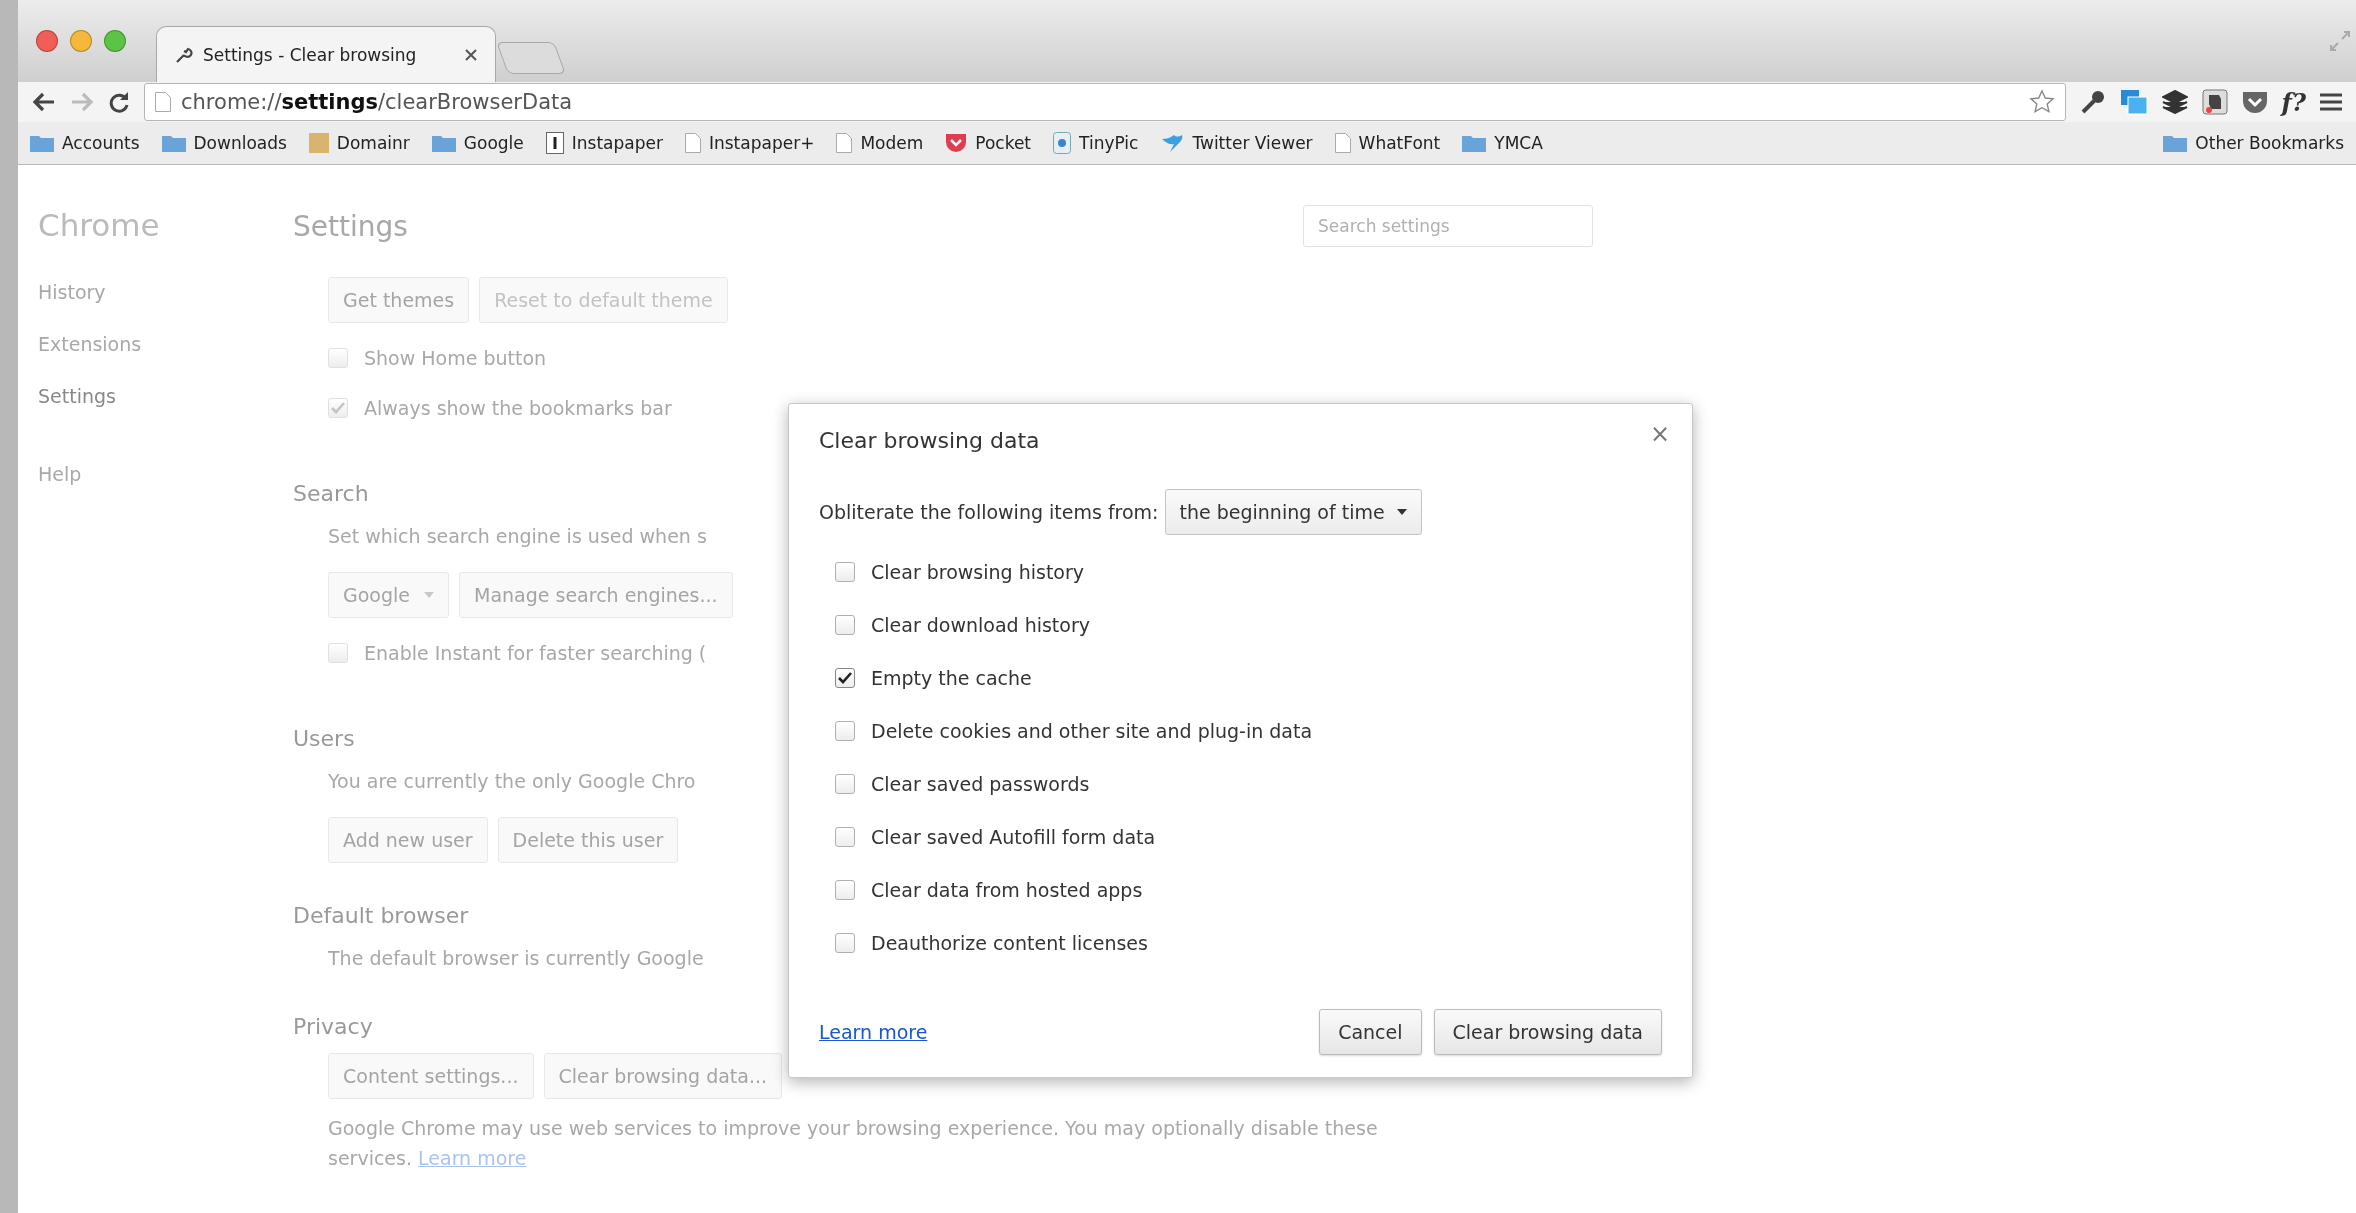 Image resolution: width=2356 pixels, height=1213 pixels. Describe the element at coordinates (1240, 889) in the screenshot. I see `data-option: Clear data from hosted apps` at that location.